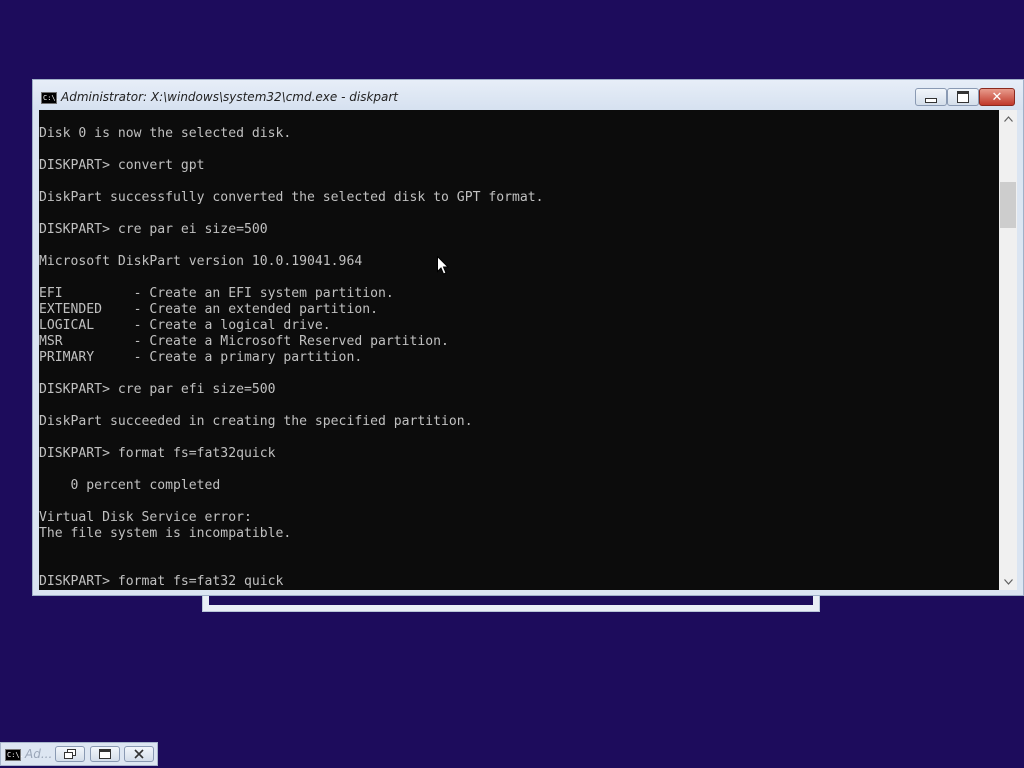 This screenshot has height=768, width=1024. I want to click on chevron-up-icon, so click(1008, 118).